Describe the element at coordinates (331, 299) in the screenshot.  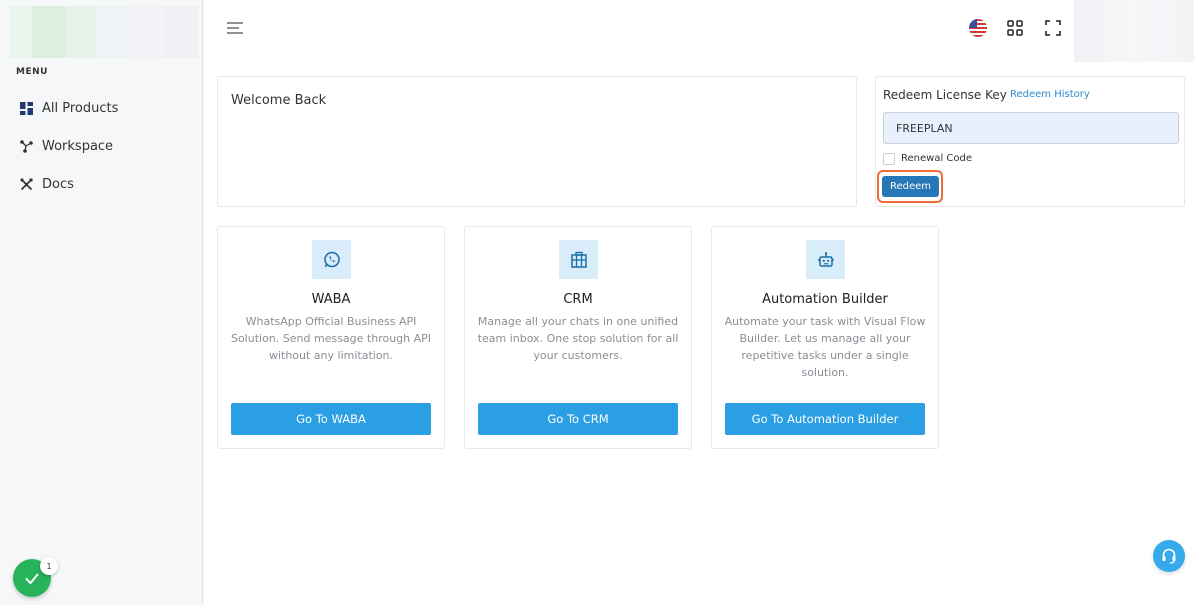
I see `product-name: WABA` at that location.